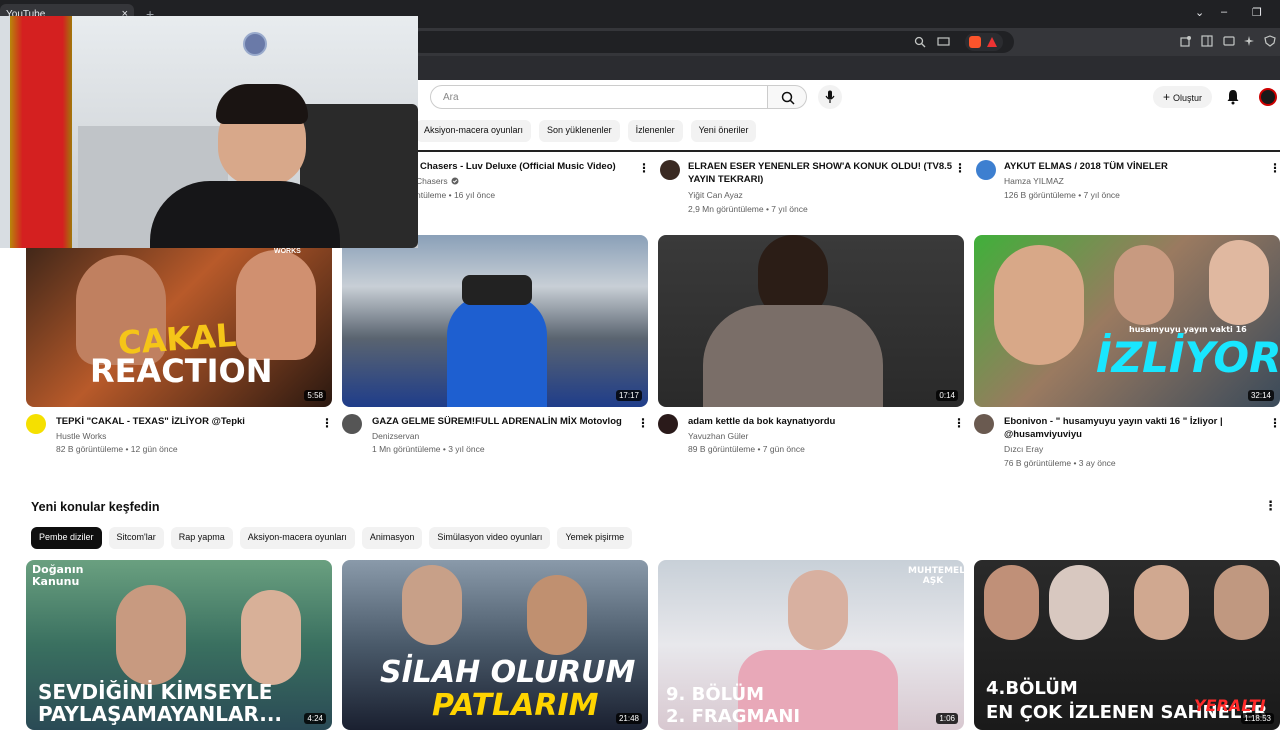 The image size is (1280, 730). Describe the element at coordinates (1257, 12) in the screenshot. I see `restore-button: ❐` at that location.